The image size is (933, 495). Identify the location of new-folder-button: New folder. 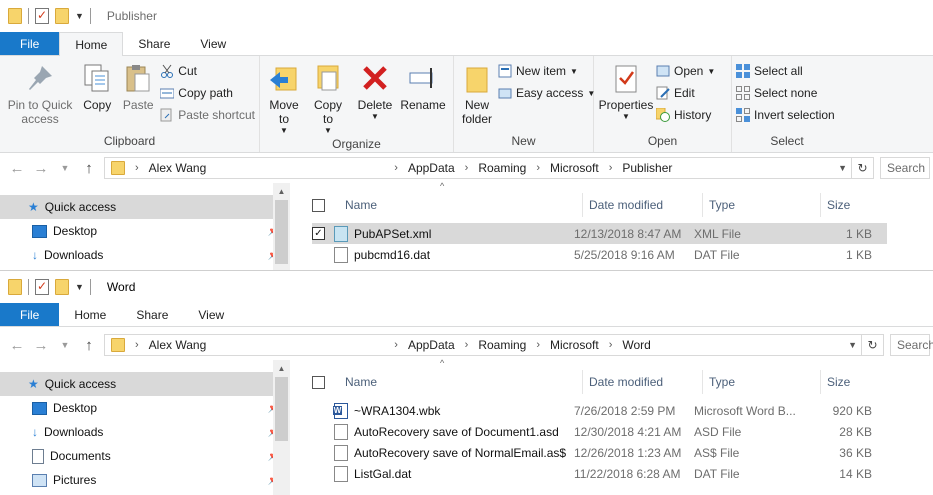
(477, 94).